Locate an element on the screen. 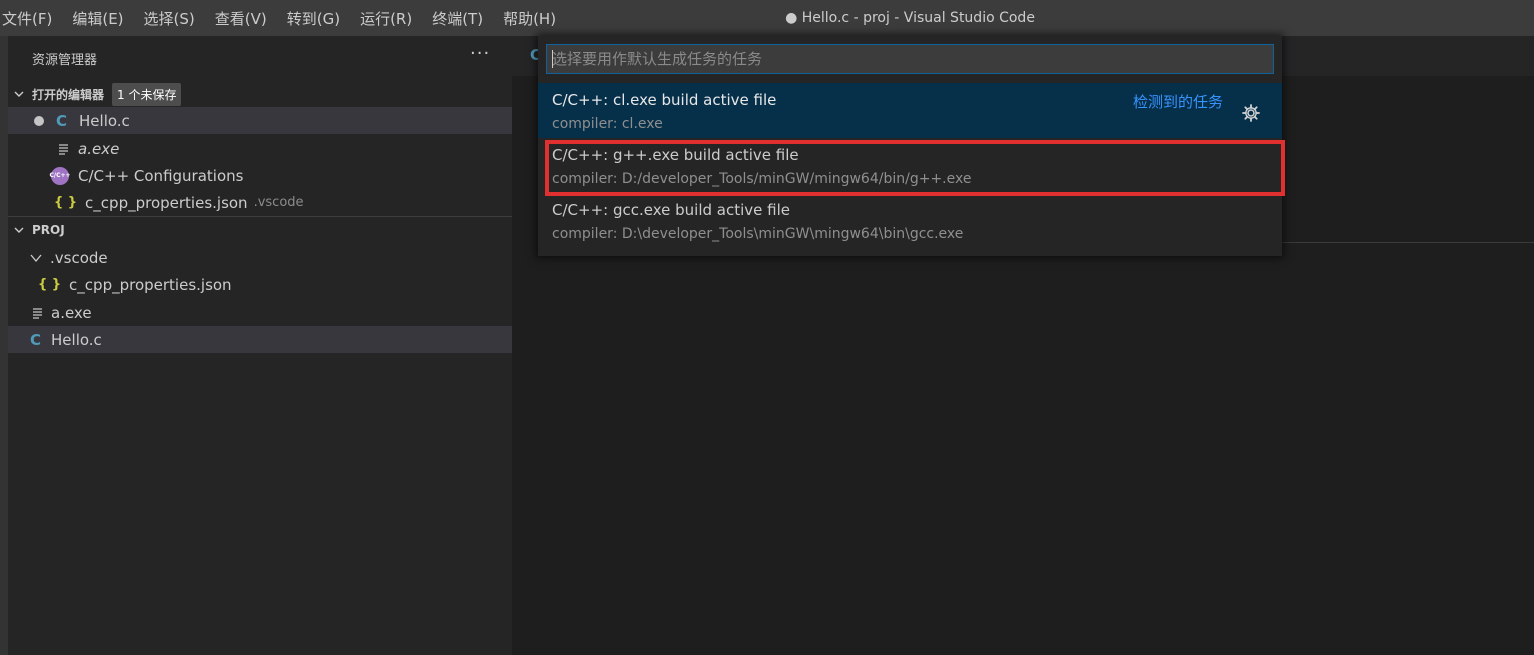  editor-divider is located at coordinates (1408, 242).